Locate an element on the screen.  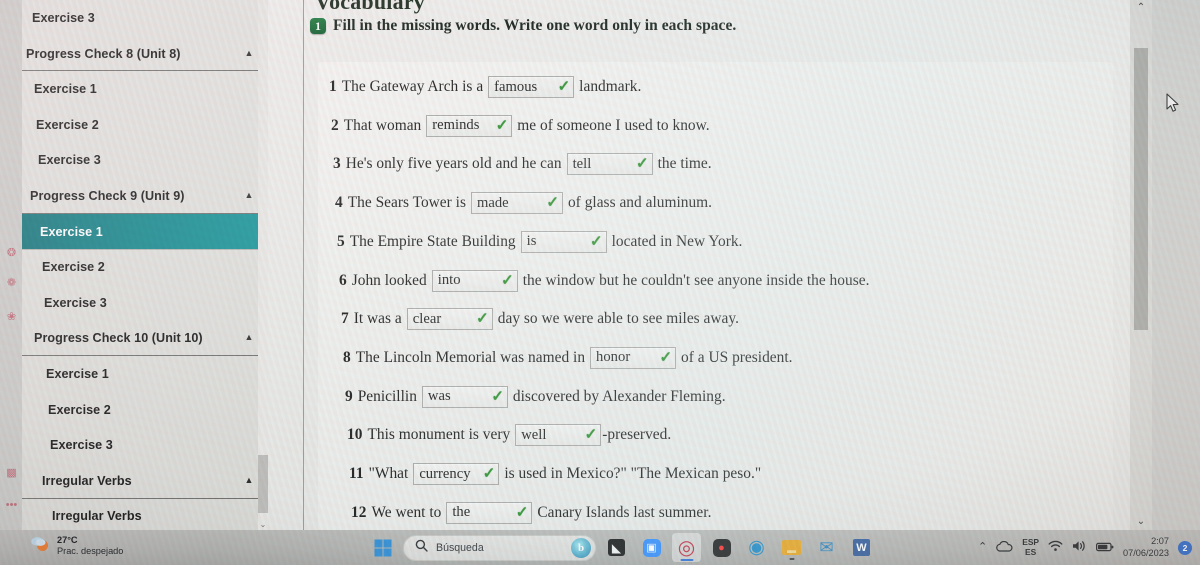
bing-chat-icon: b is located at coordinates (581, 547).